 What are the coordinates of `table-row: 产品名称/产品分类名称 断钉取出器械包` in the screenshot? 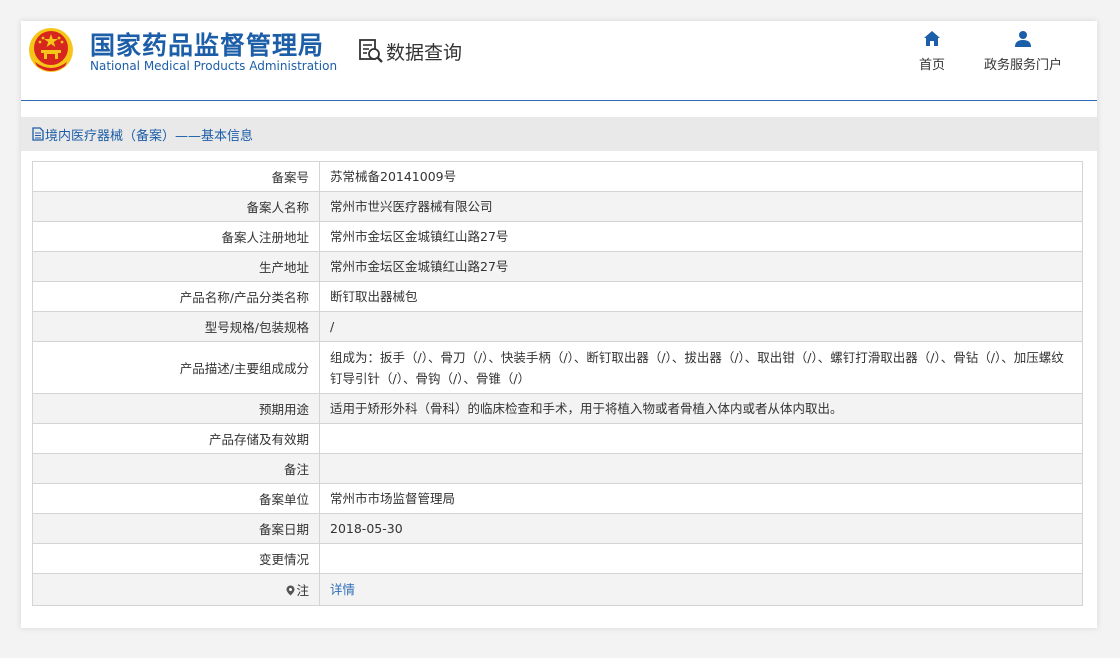 It's located at (557, 296).